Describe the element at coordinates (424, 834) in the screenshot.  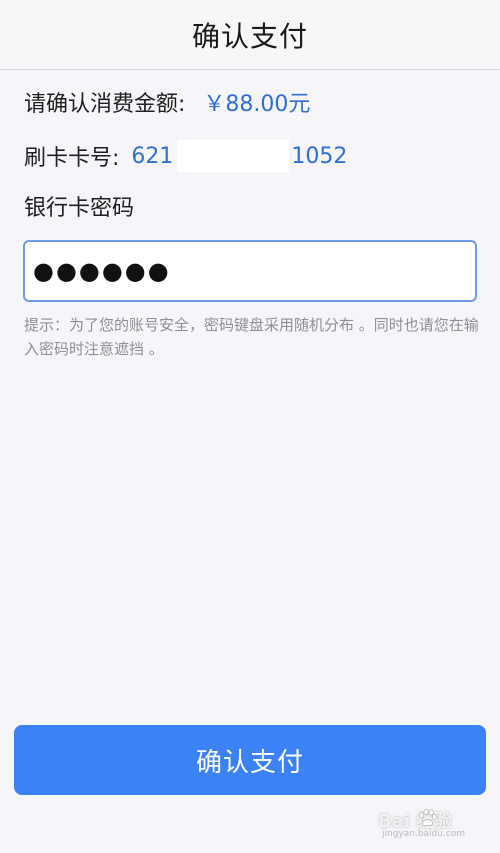
I see `watermark-sub: jingyan.baidu.com` at that location.